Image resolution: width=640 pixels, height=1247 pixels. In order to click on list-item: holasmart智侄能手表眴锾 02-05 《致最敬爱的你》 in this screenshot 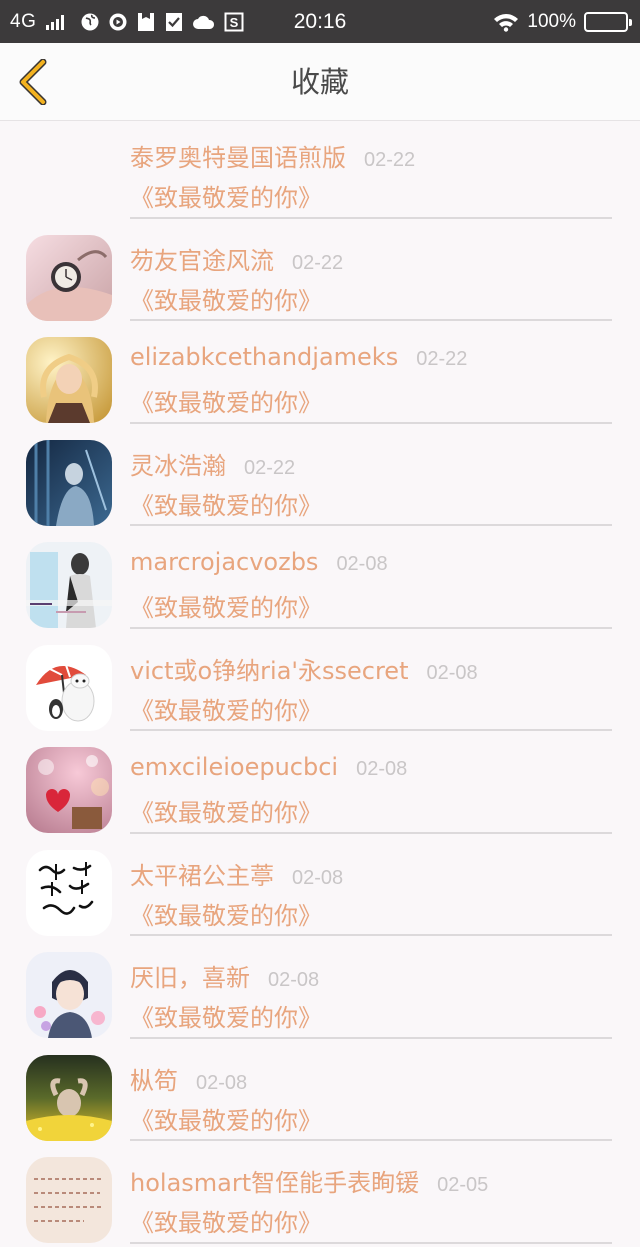, I will do `click(320, 1197)`.